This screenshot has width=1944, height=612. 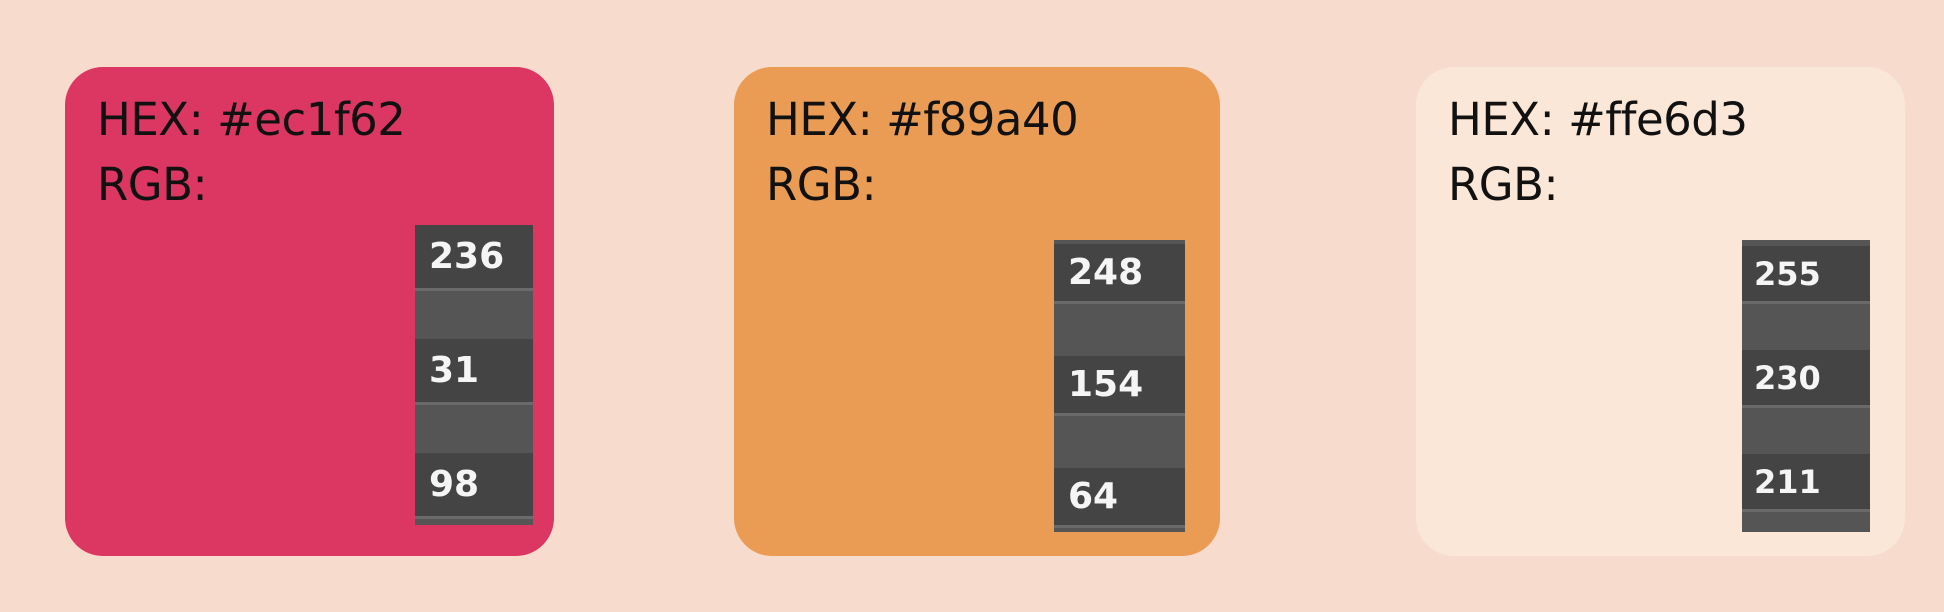 I want to click on red-value-field: 255, so click(x=1806, y=275).